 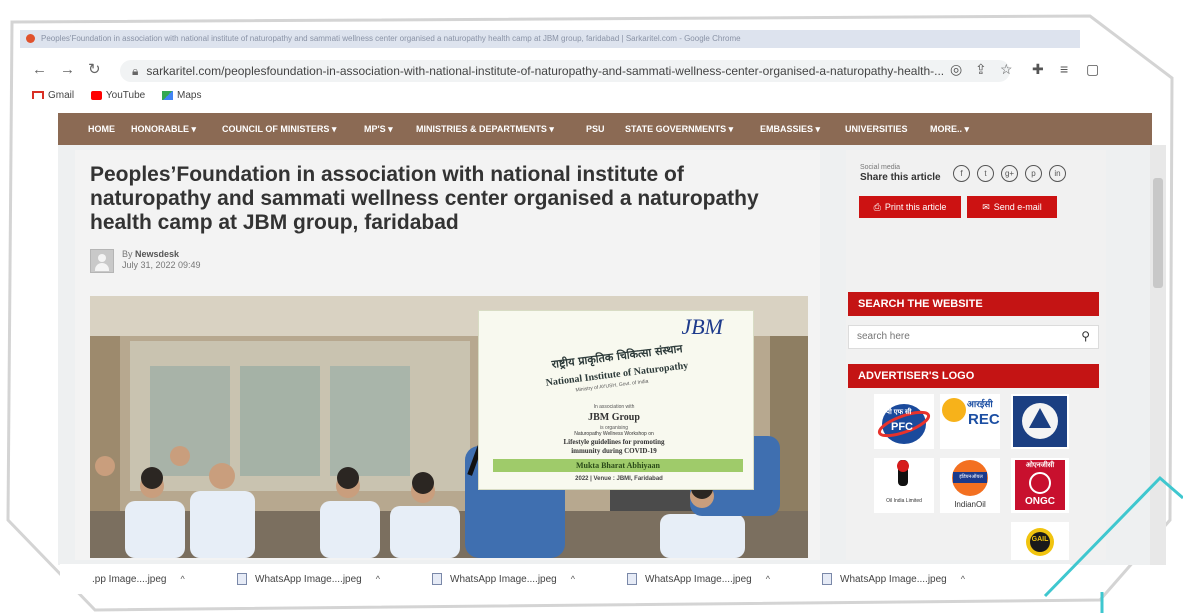 I want to click on tracking-icon: ◎, so click(x=956, y=69).